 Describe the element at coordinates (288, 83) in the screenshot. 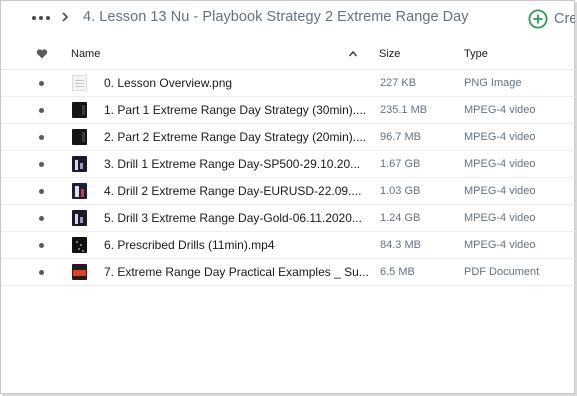

I see `file-row: 0. Lesson Overview.png 227 KB PNG Image` at that location.